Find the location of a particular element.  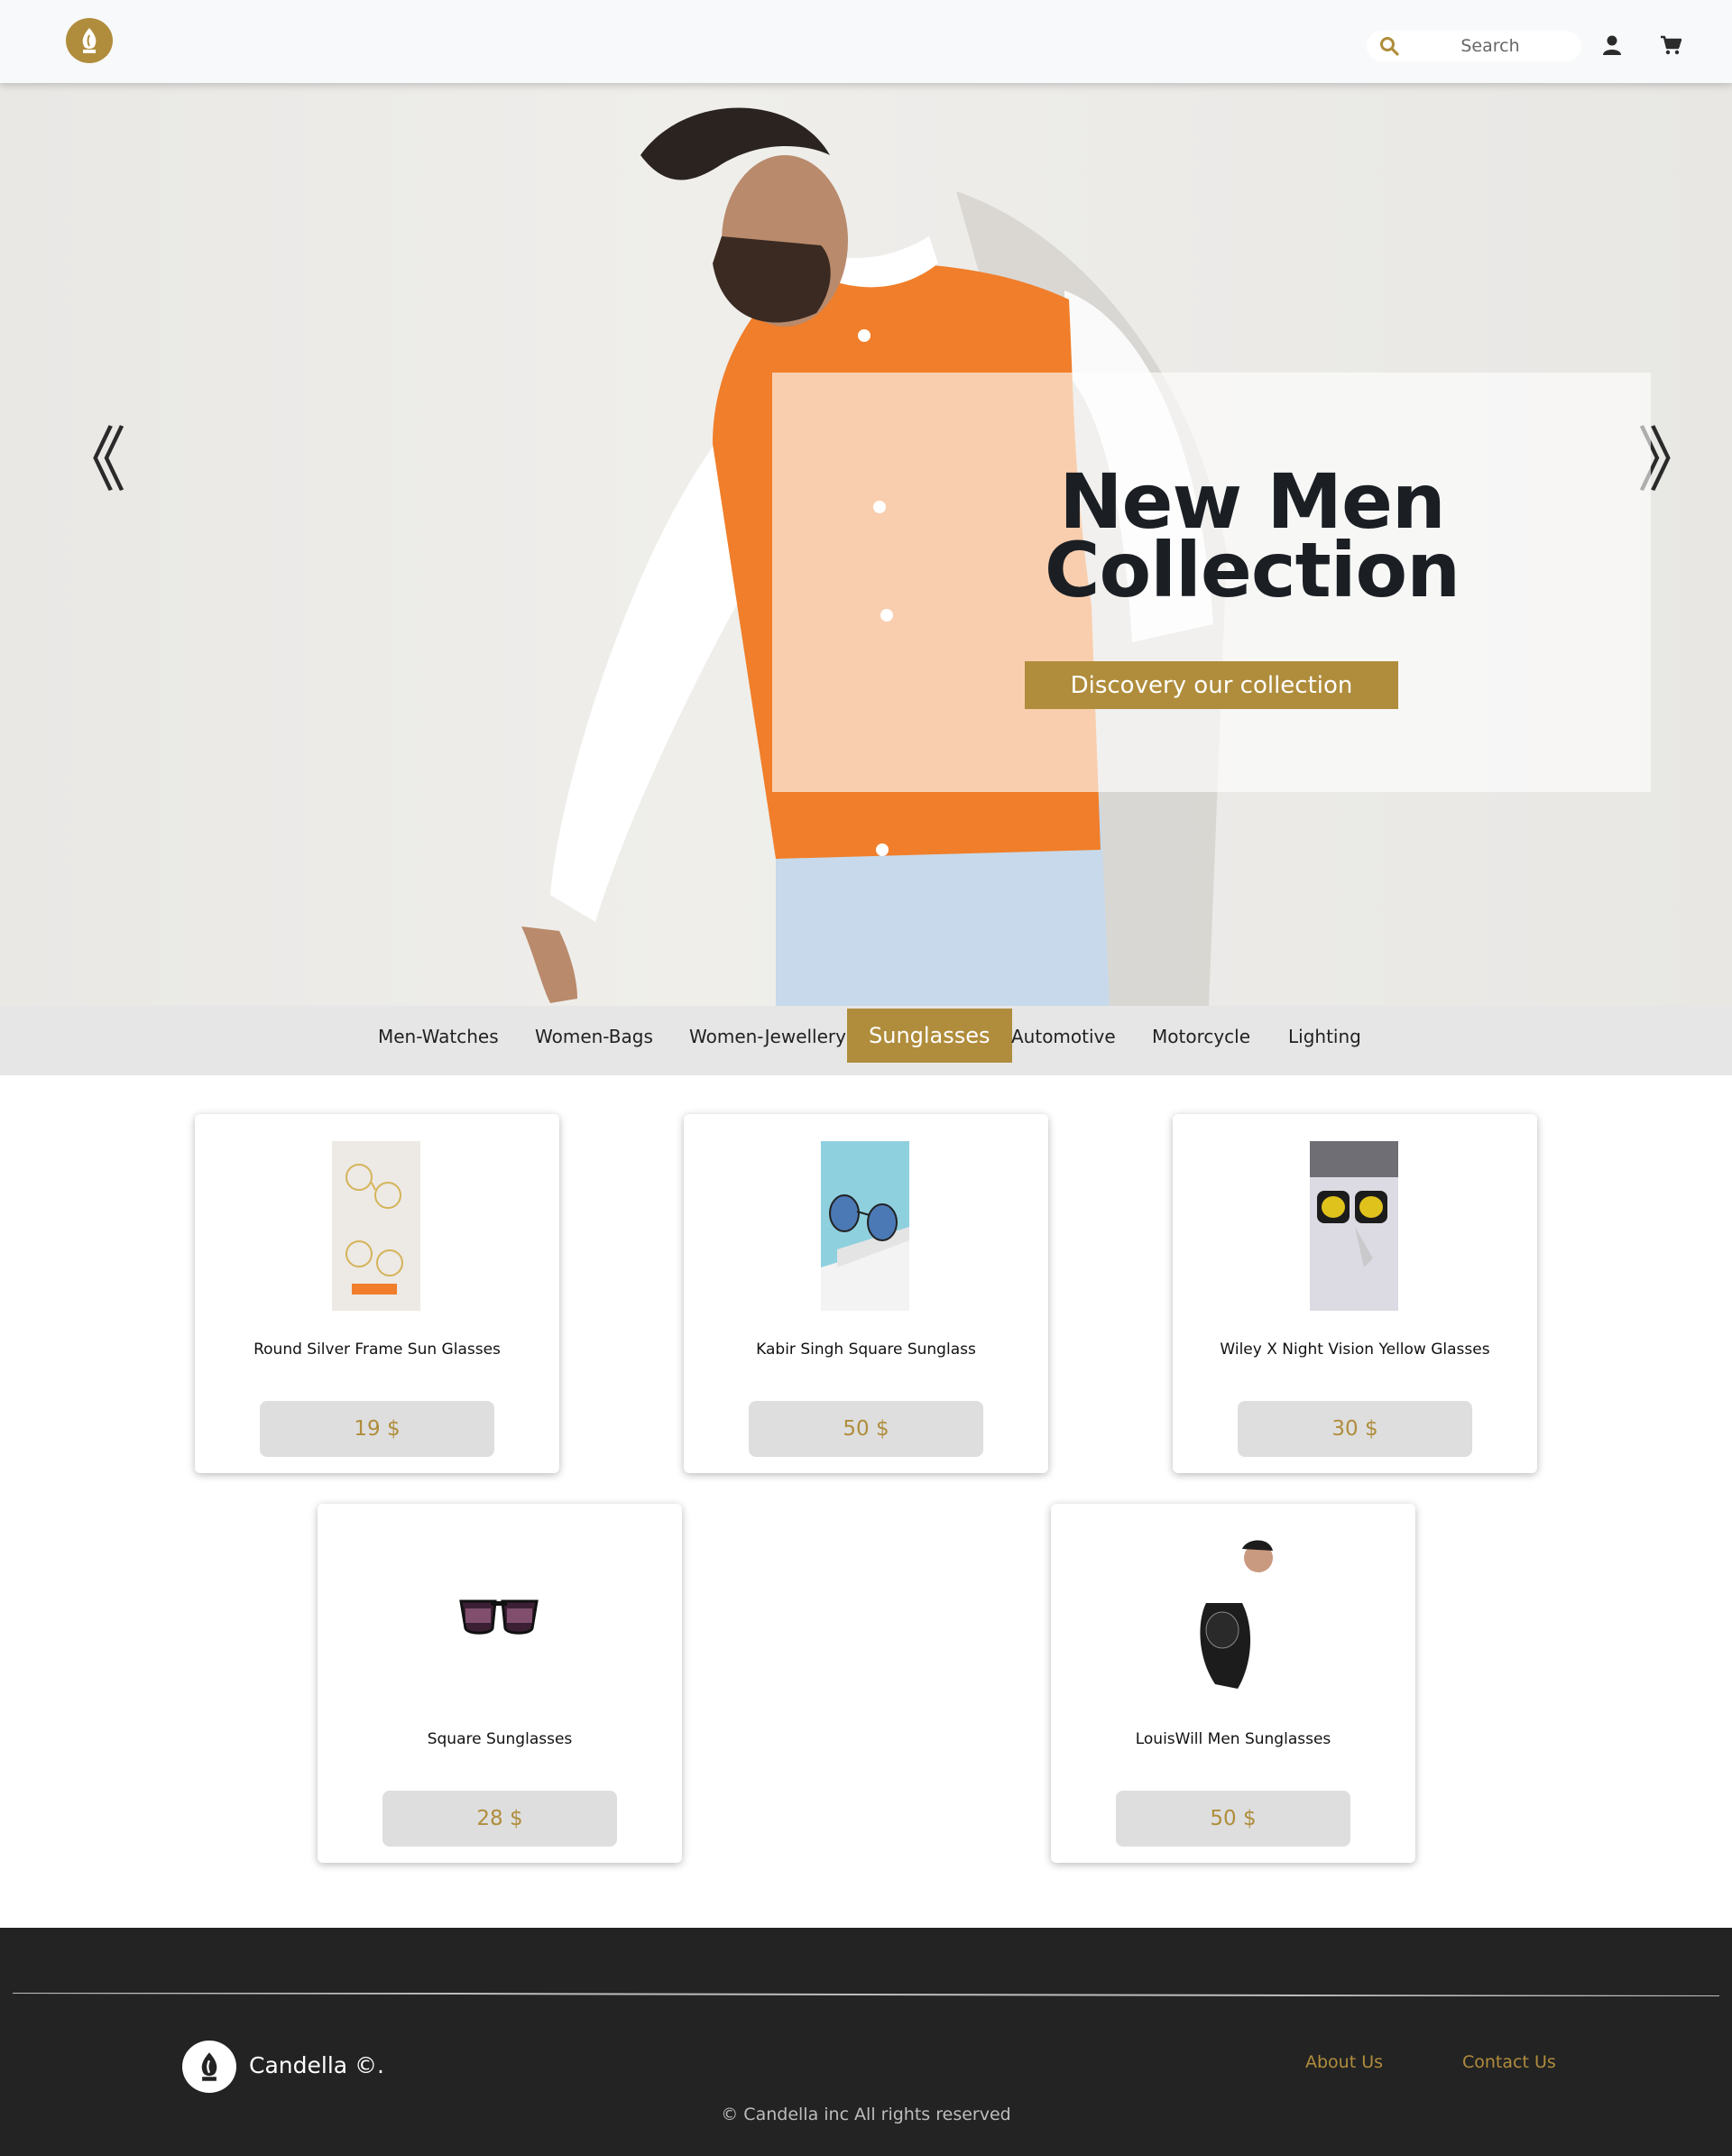

product-image-round-silver-glasses is located at coordinates (376, 1226).